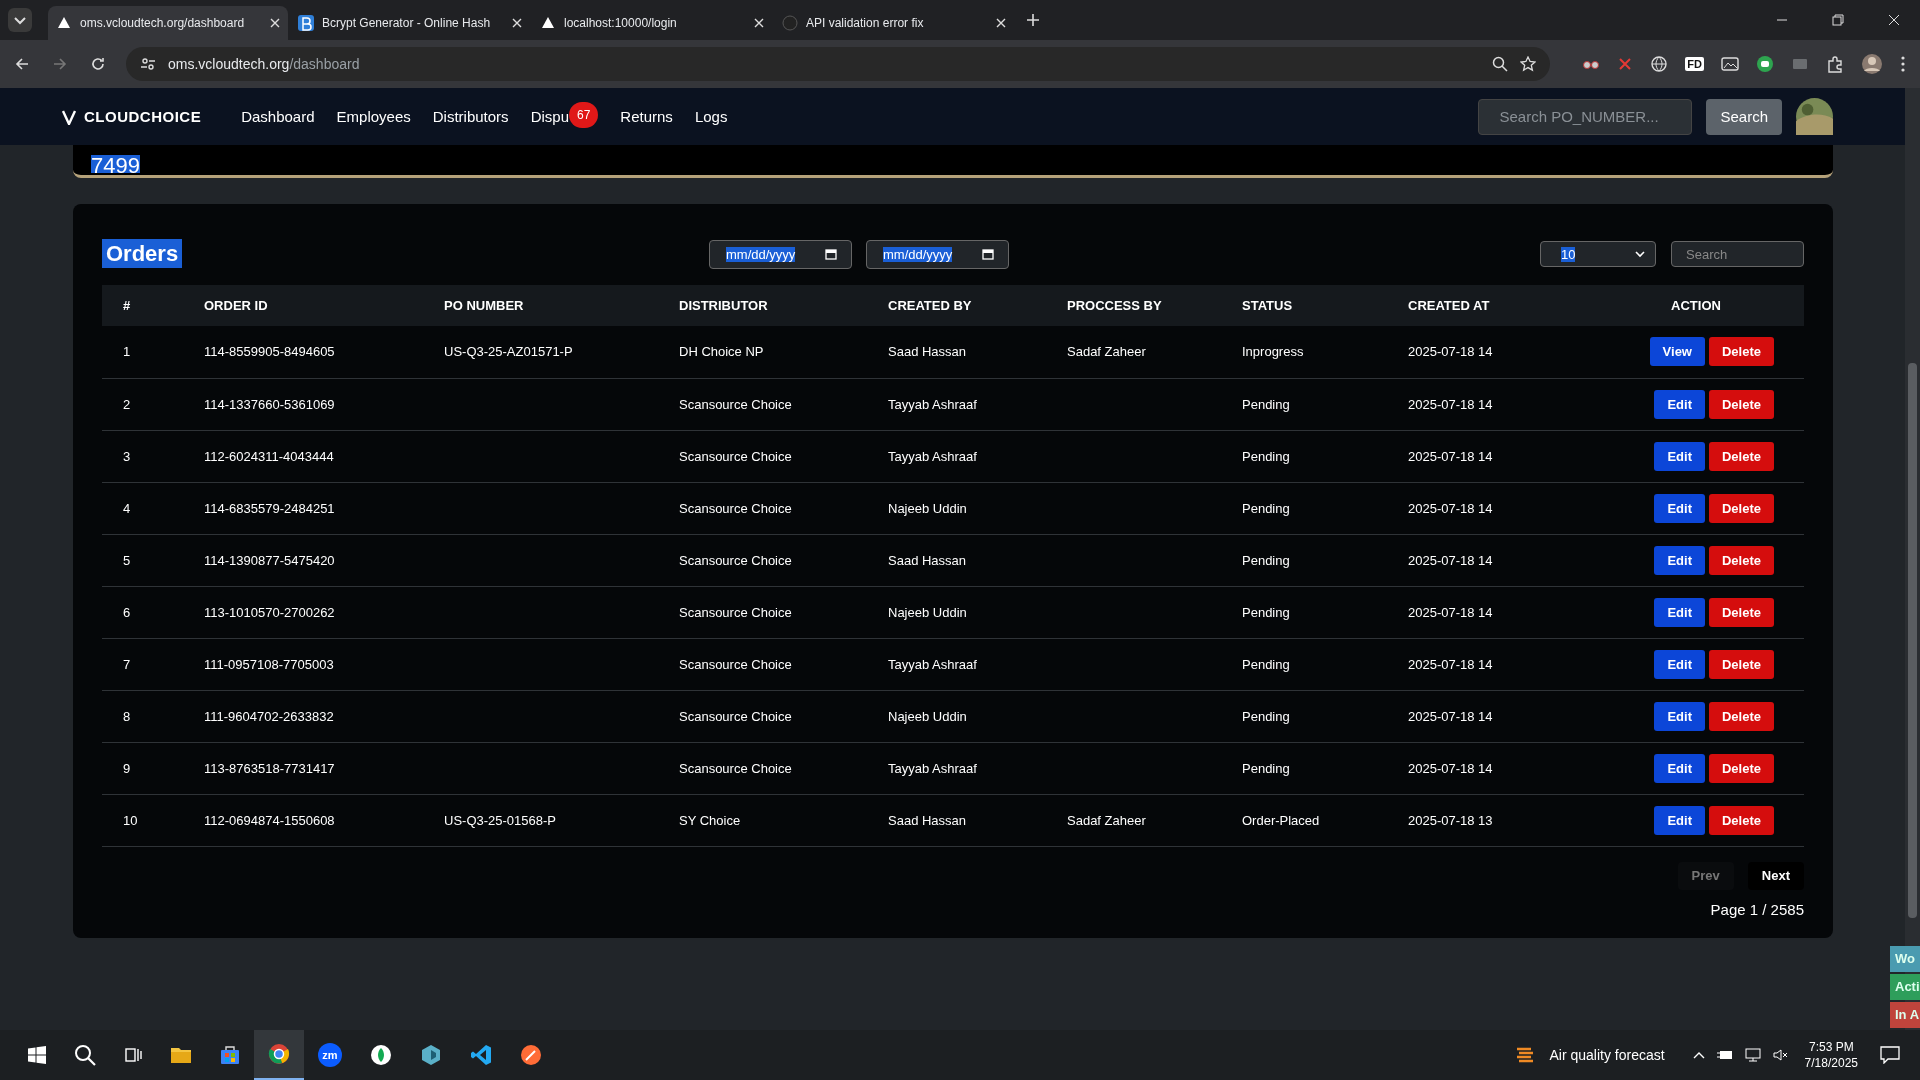  What do you see at coordinates (1528, 64) in the screenshot?
I see `star-icon` at bounding box center [1528, 64].